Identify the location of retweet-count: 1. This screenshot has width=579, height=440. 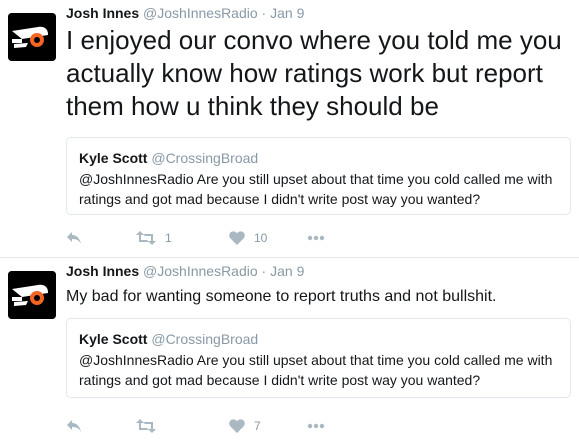
(168, 238).